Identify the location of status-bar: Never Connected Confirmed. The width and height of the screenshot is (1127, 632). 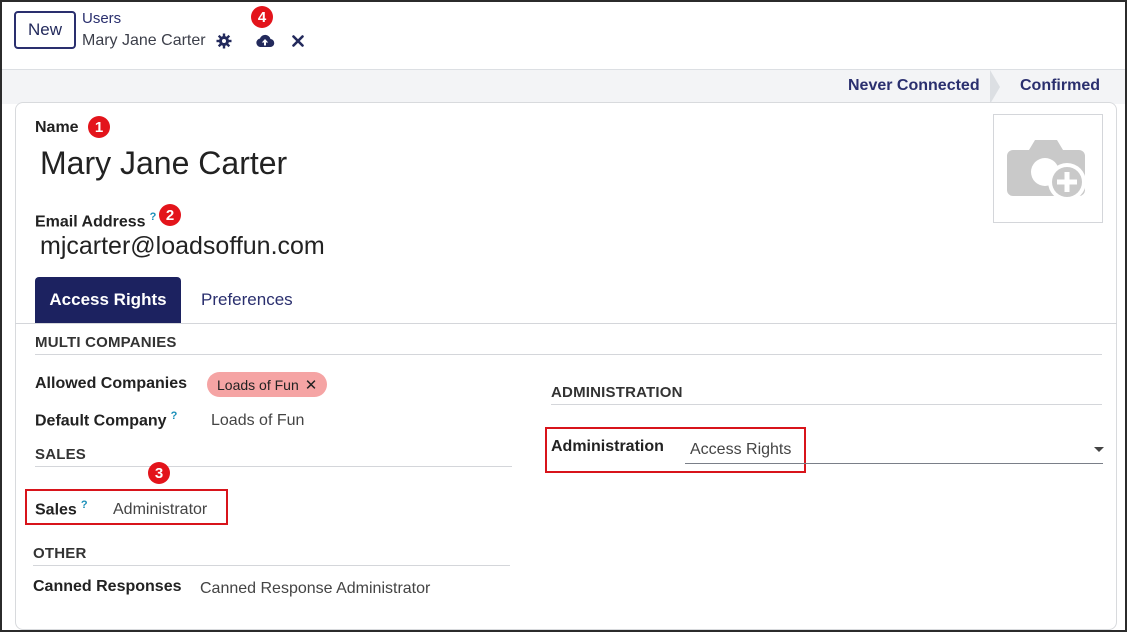
(563, 87).